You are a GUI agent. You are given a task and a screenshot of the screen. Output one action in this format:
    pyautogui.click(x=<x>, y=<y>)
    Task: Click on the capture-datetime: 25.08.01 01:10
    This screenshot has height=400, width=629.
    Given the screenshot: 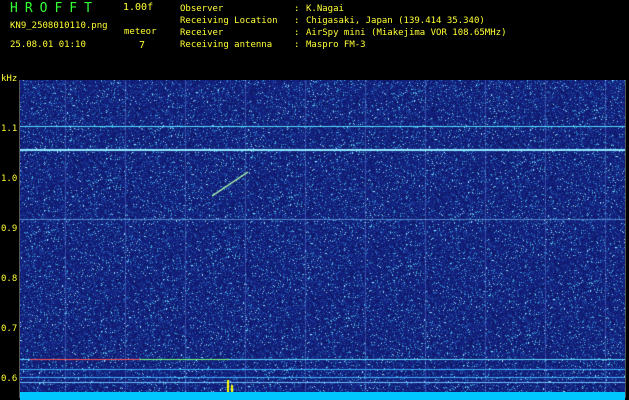 What is the action you would take?
    pyautogui.click(x=48, y=45)
    